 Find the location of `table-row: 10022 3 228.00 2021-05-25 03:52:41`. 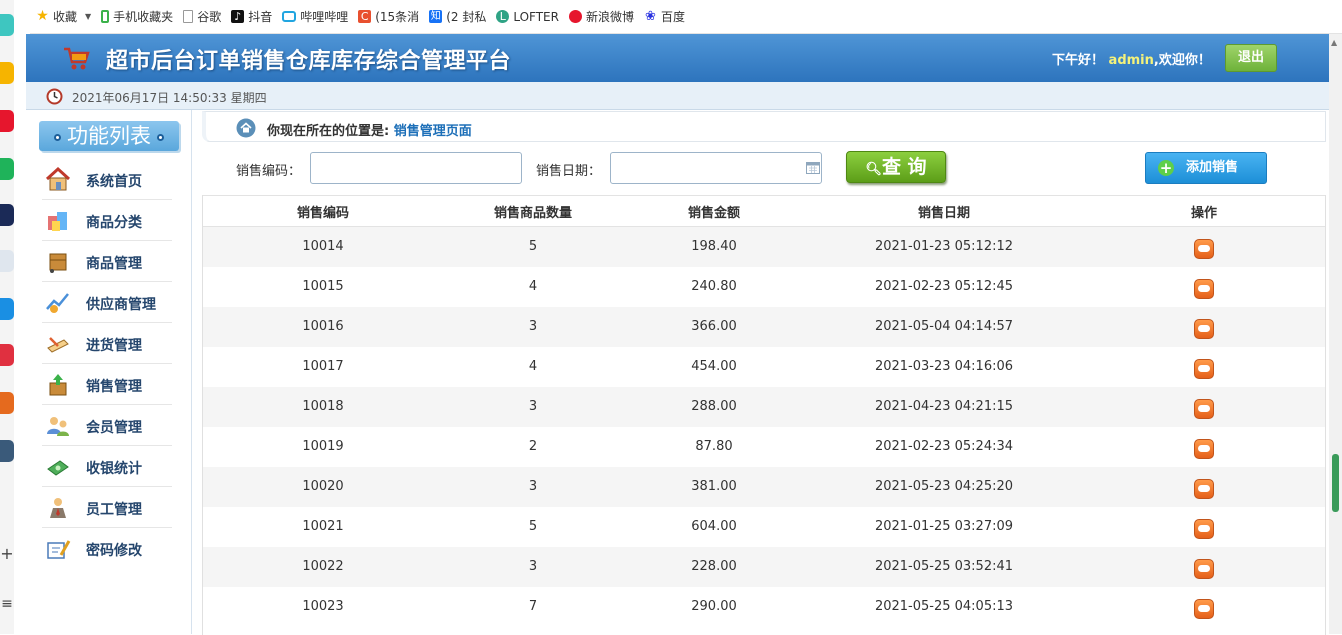

table-row: 10022 3 228.00 2021-05-25 03:52:41 is located at coordinates (764, 566).